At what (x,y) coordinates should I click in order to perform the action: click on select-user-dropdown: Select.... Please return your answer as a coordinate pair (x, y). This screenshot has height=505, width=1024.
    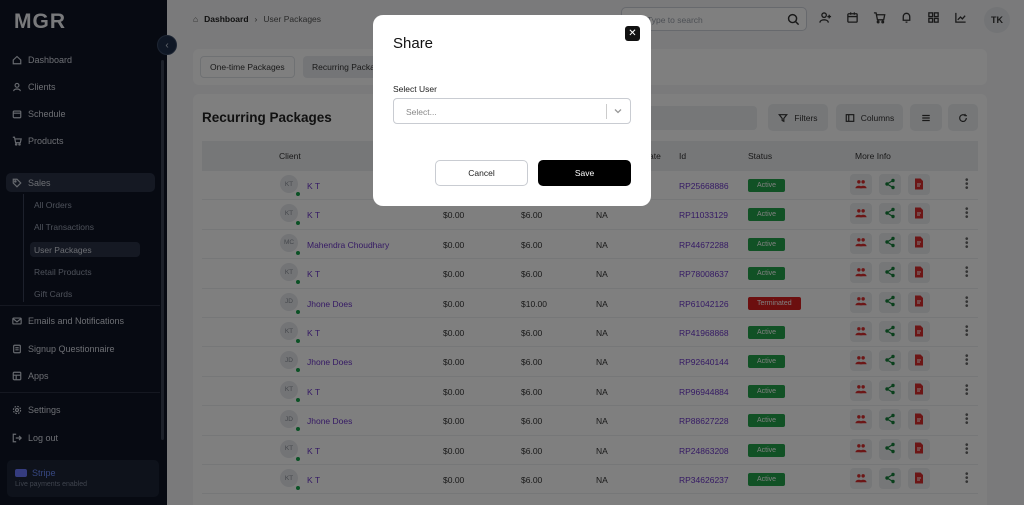
    Looking at the image, I should click on (512, 111).